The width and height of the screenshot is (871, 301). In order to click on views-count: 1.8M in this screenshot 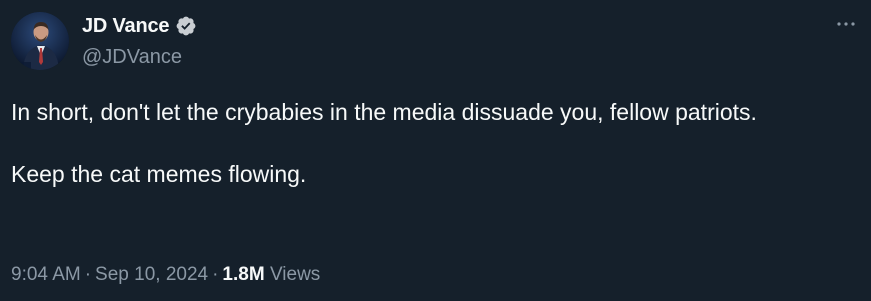, I will do `click(243, 274)`.